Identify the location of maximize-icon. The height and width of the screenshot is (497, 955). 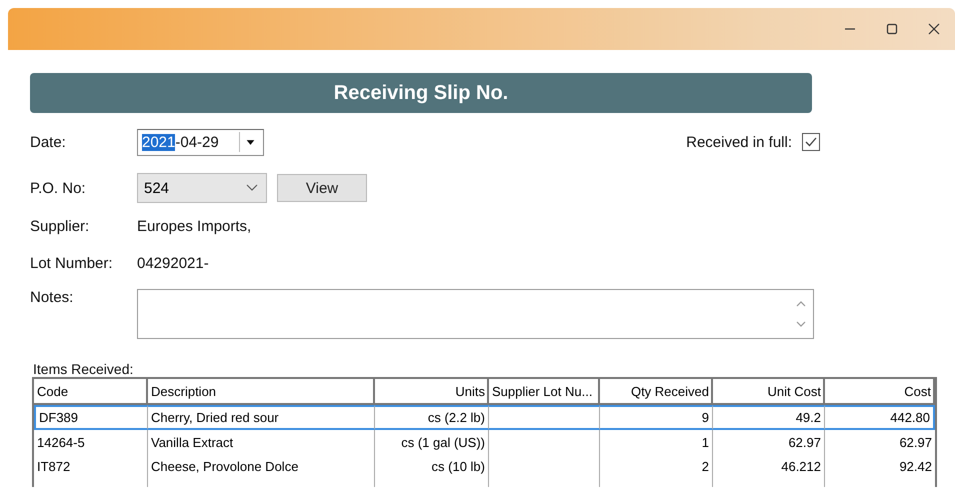
(892, 29).